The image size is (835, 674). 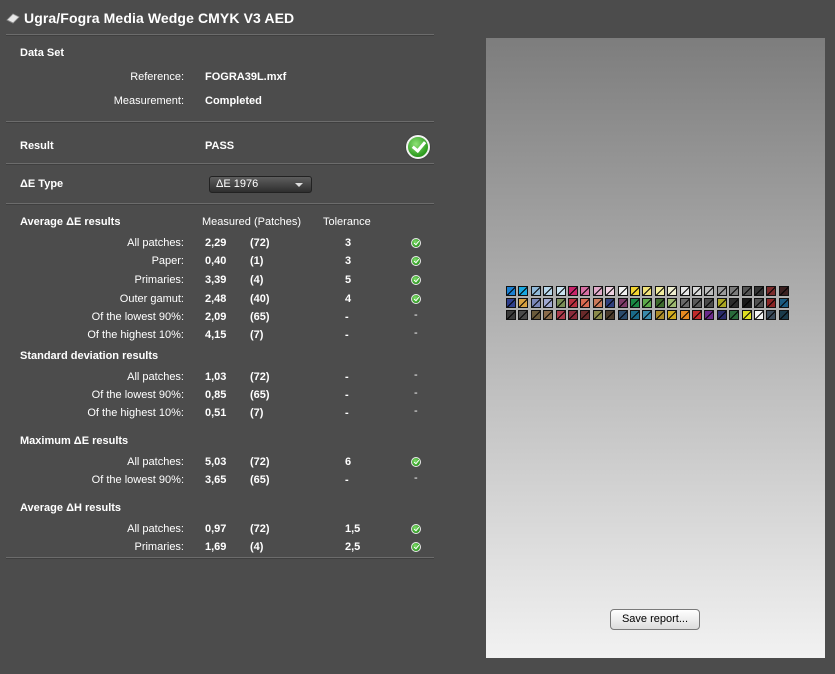 I want to click on chevron-down-icon, so click(x=299, y=185).